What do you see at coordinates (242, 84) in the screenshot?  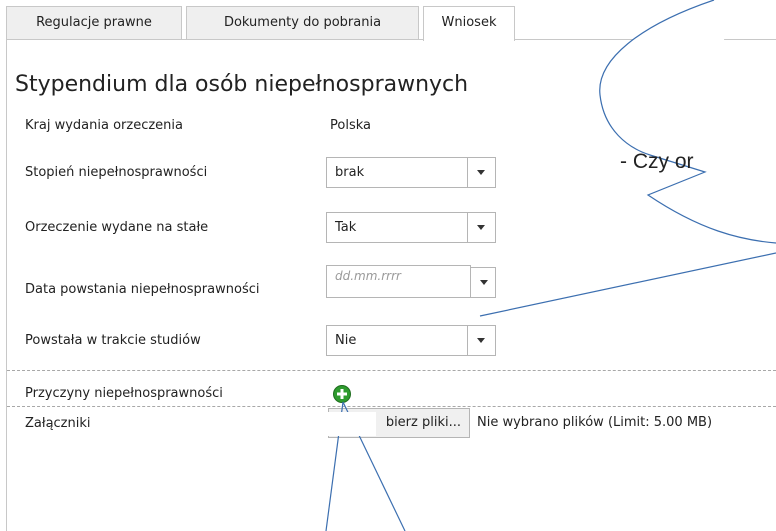 I see `page-title: Stypendium dla osób niepełnosprawnych` at bounding box center [242, 84].